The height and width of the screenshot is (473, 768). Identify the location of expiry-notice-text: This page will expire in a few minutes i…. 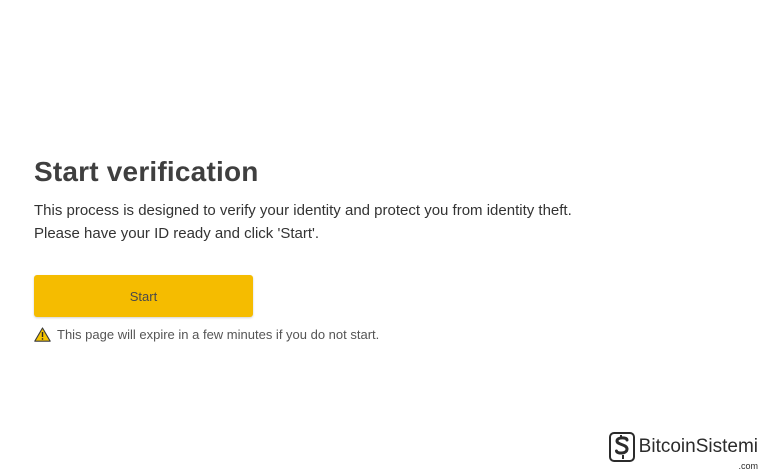
(218, 334).